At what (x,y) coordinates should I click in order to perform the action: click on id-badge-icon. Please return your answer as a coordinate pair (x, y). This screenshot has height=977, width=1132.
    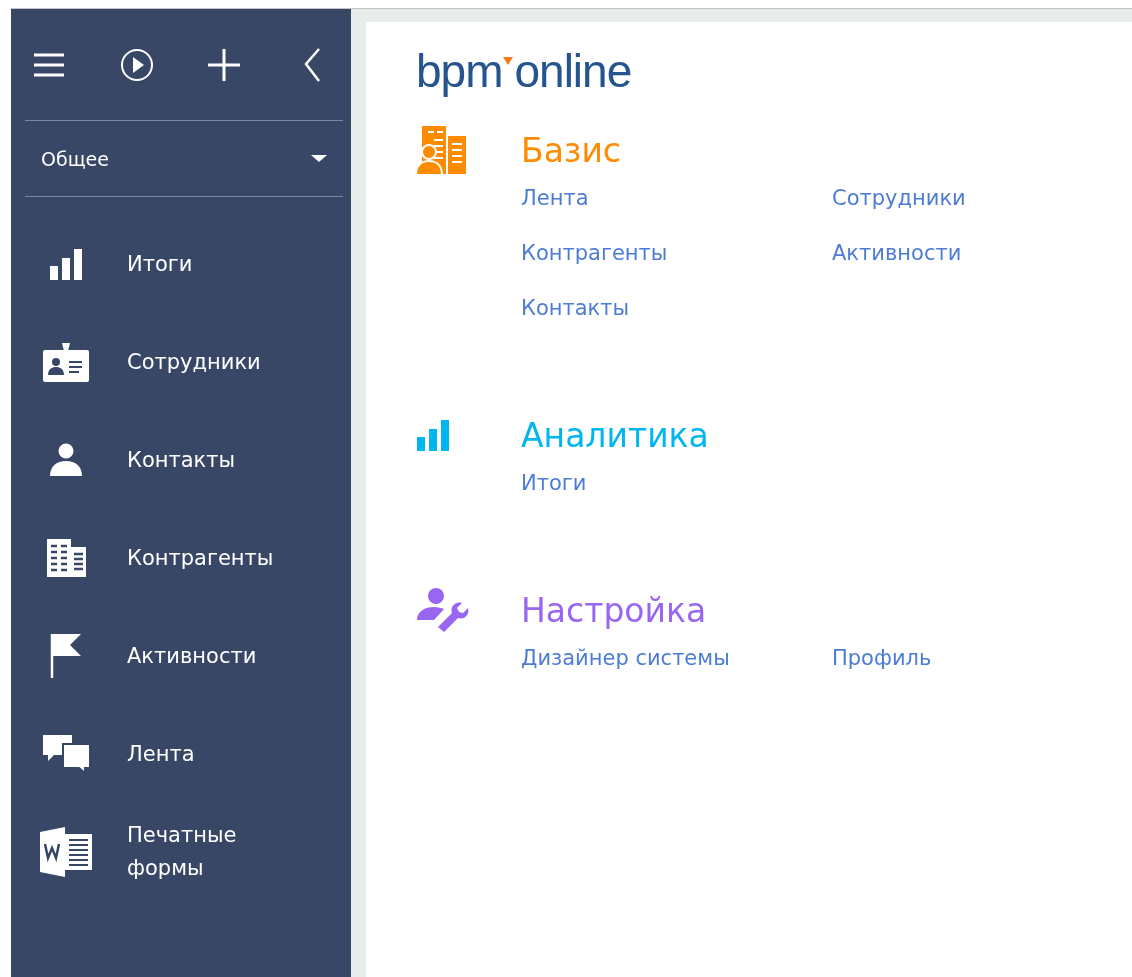
    Looking at the image, I should click on (66, 362).